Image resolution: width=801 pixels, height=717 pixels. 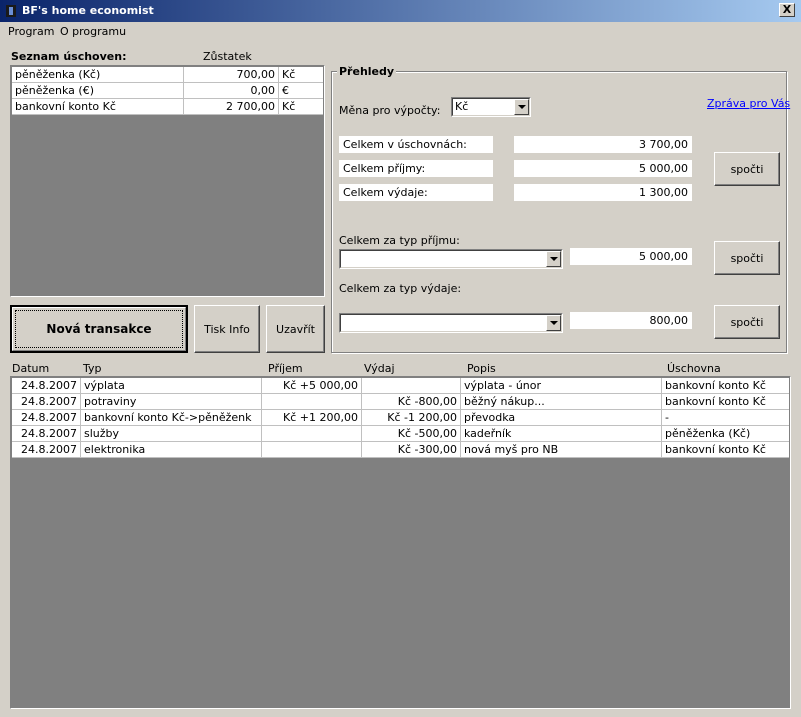 I want to click on expense-type-total: 800,00, so click(x=631, y=320).